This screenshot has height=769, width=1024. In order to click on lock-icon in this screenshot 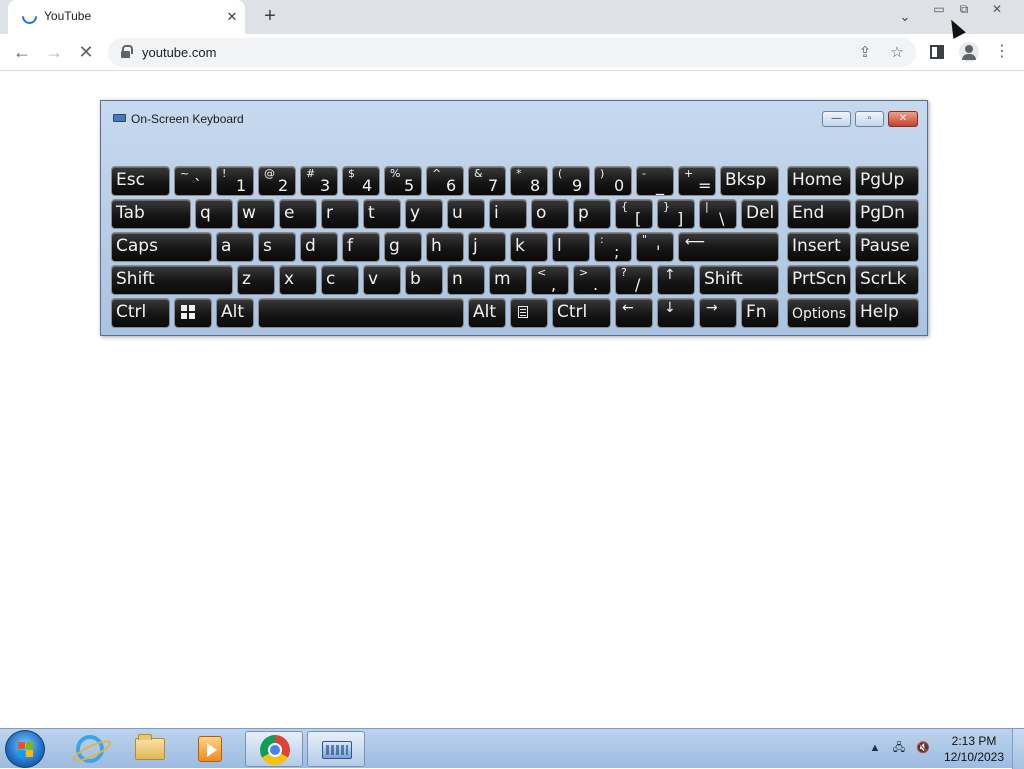, I will do `click(127, 51)`.